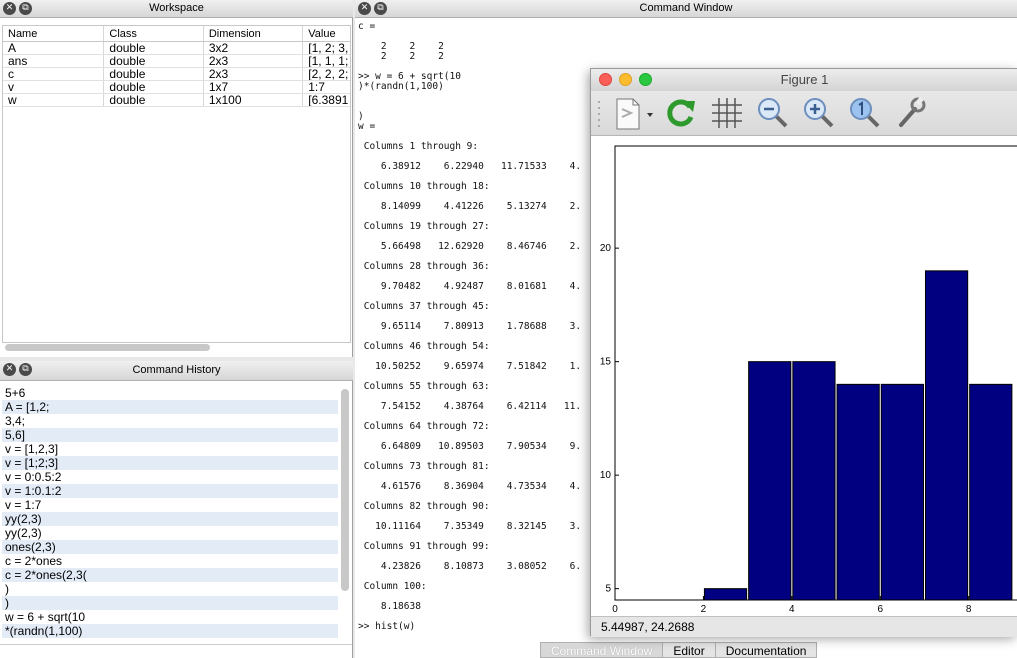 This screenshot has height=658, width=1017. What do you see at coordinates (606, 475) in the screenshot?
I see `y-tick-label: 10` at bounding box center [606, 475].